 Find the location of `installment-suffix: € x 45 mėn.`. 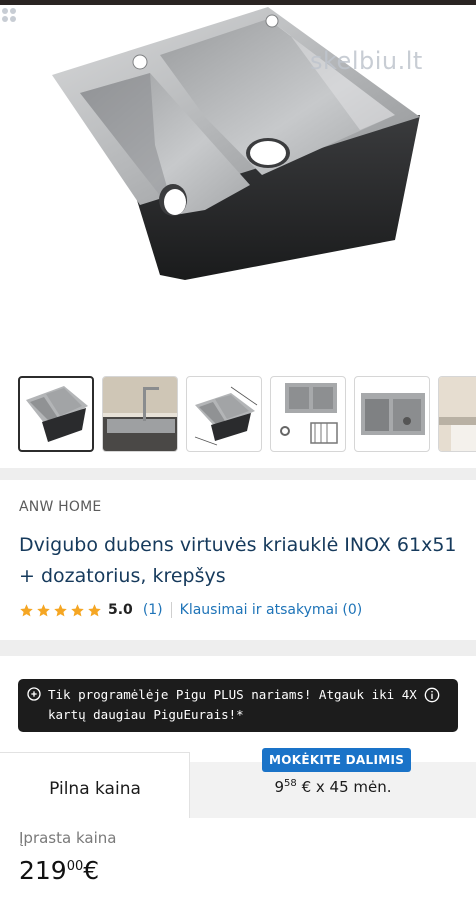

installment-suffix: € x 45 mėn. is located at coordinates (346, 787).